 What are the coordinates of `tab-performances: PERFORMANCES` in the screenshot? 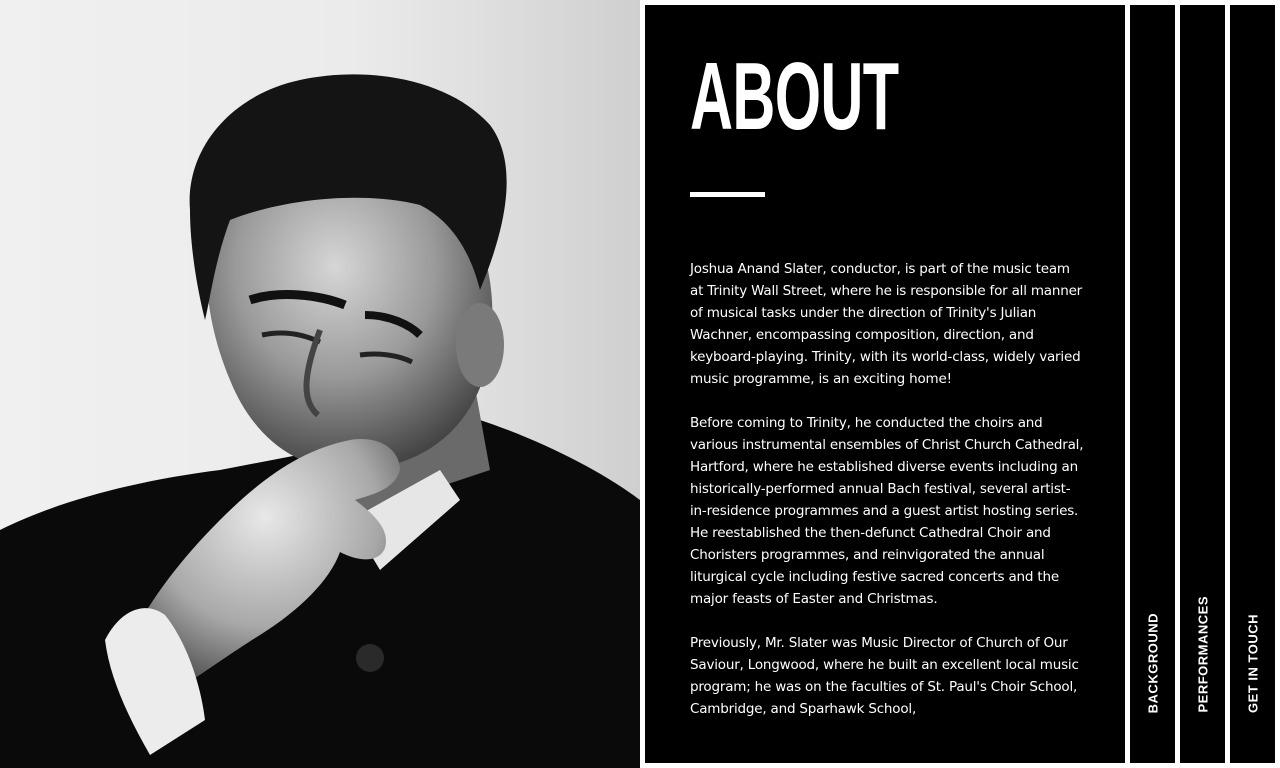 It's located at (1202, 384).